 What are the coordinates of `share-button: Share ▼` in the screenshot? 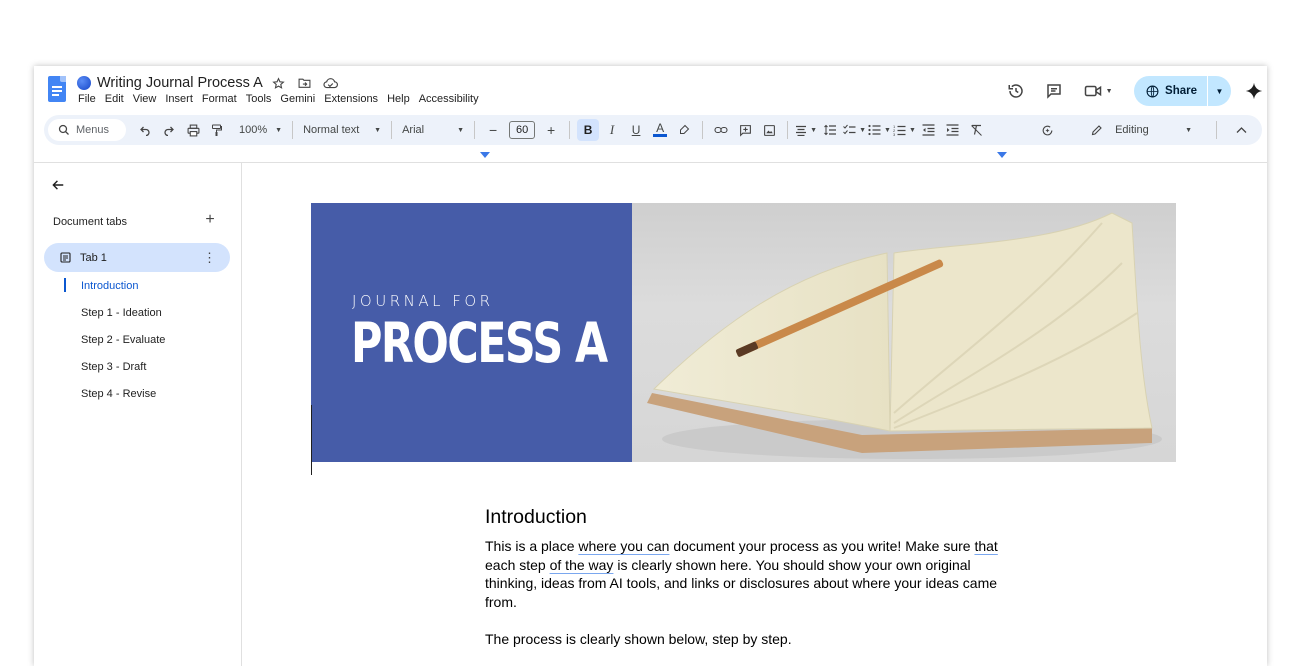 It's located at (1182, 91).